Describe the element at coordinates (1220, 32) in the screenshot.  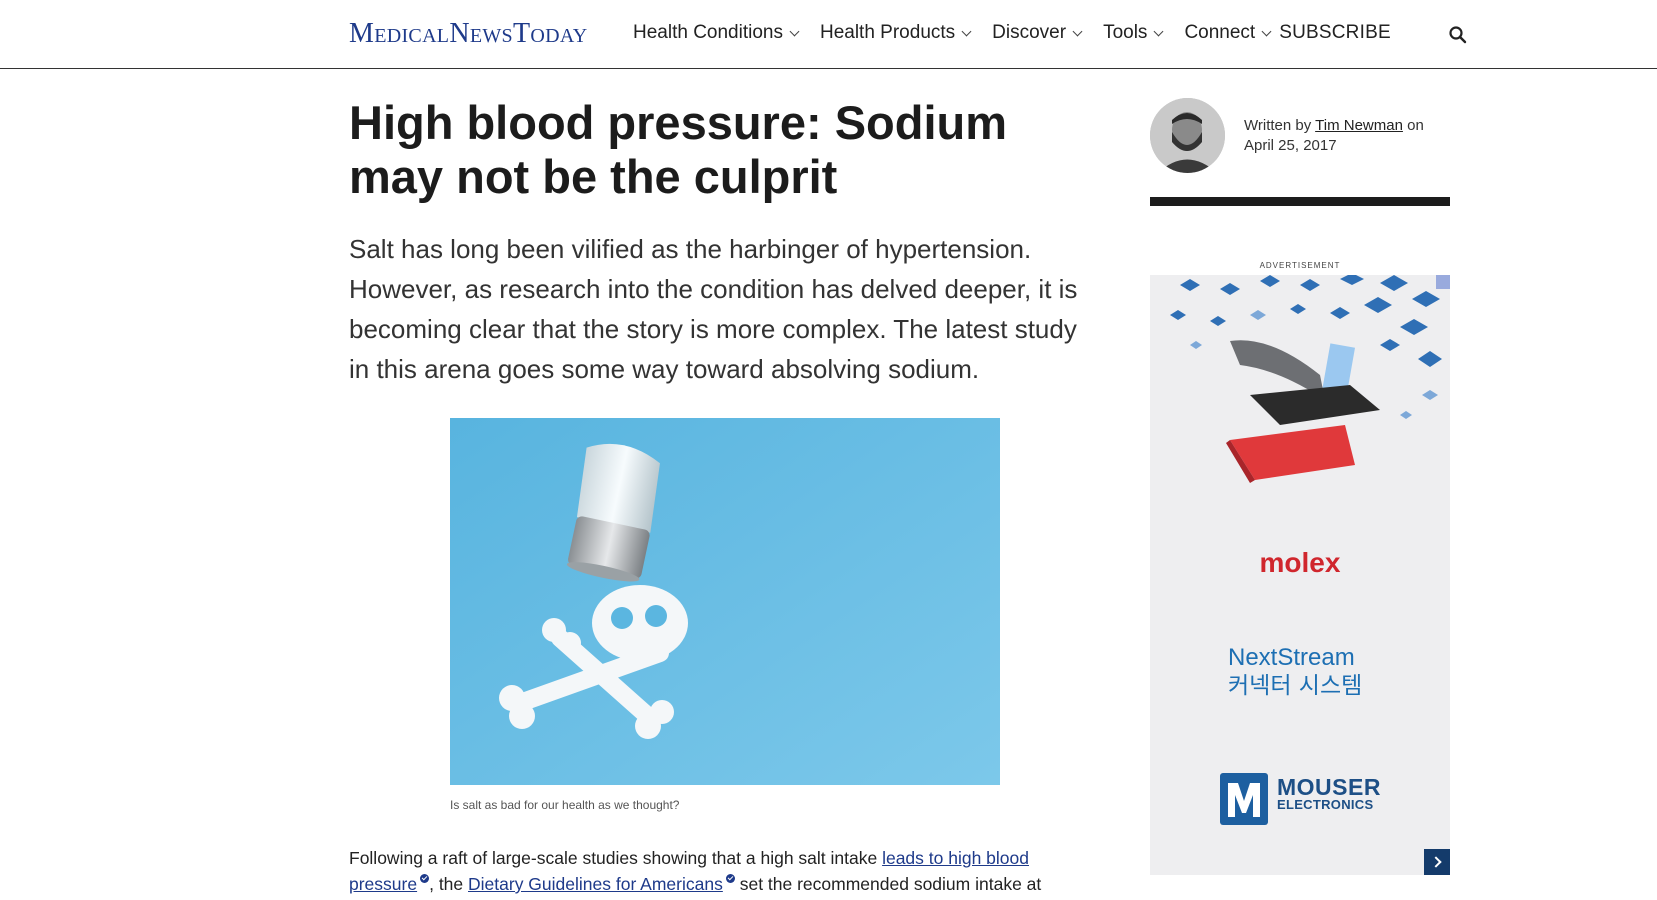
I see `nav-label: Connect` at that location.